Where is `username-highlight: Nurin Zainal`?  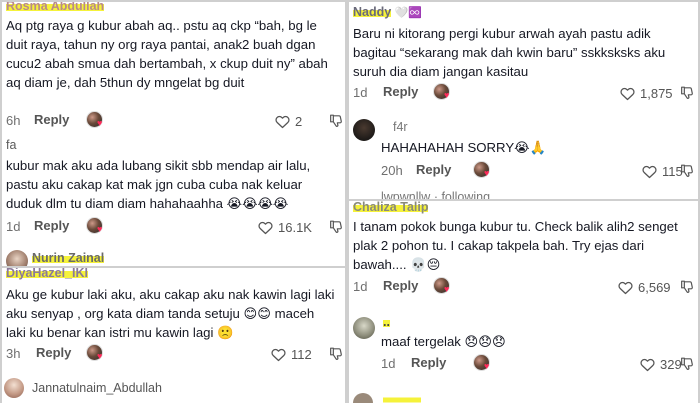
username-highlight: Nurin Zainal is located at coordinates (68, 258).